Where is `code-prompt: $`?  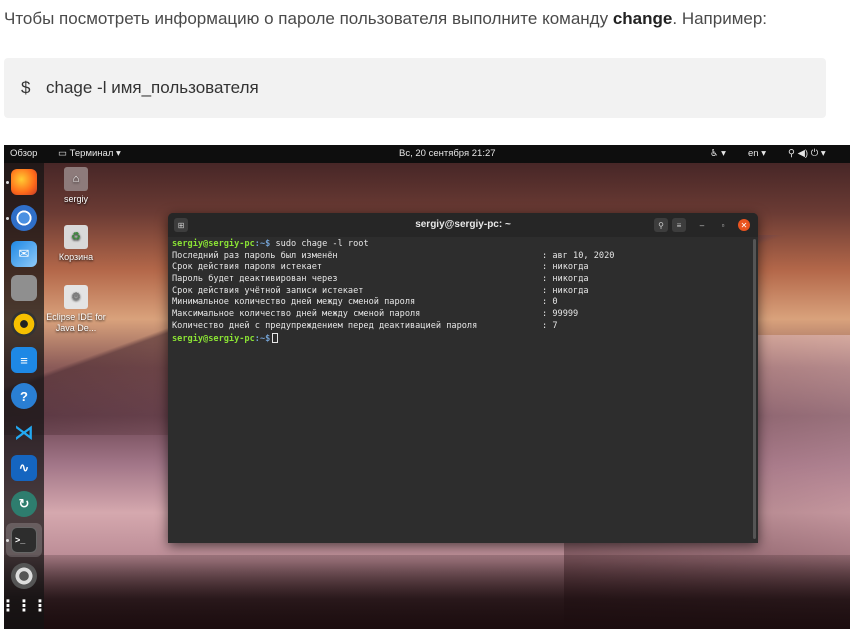
code-prompt: $ is located at coordinates (26, 87).